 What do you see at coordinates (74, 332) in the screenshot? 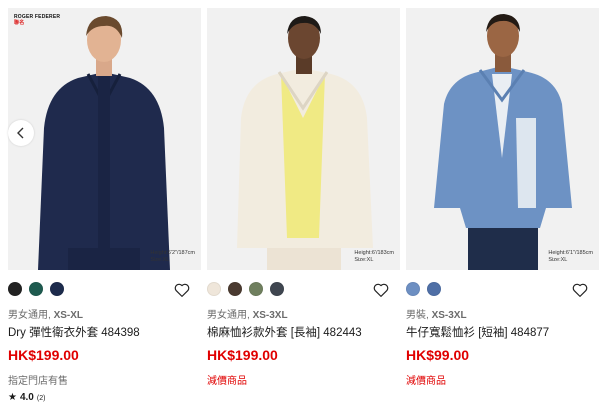
I see `product-title: Dry 彈性衛衣外套 484398` at bounding box center [74, 332].